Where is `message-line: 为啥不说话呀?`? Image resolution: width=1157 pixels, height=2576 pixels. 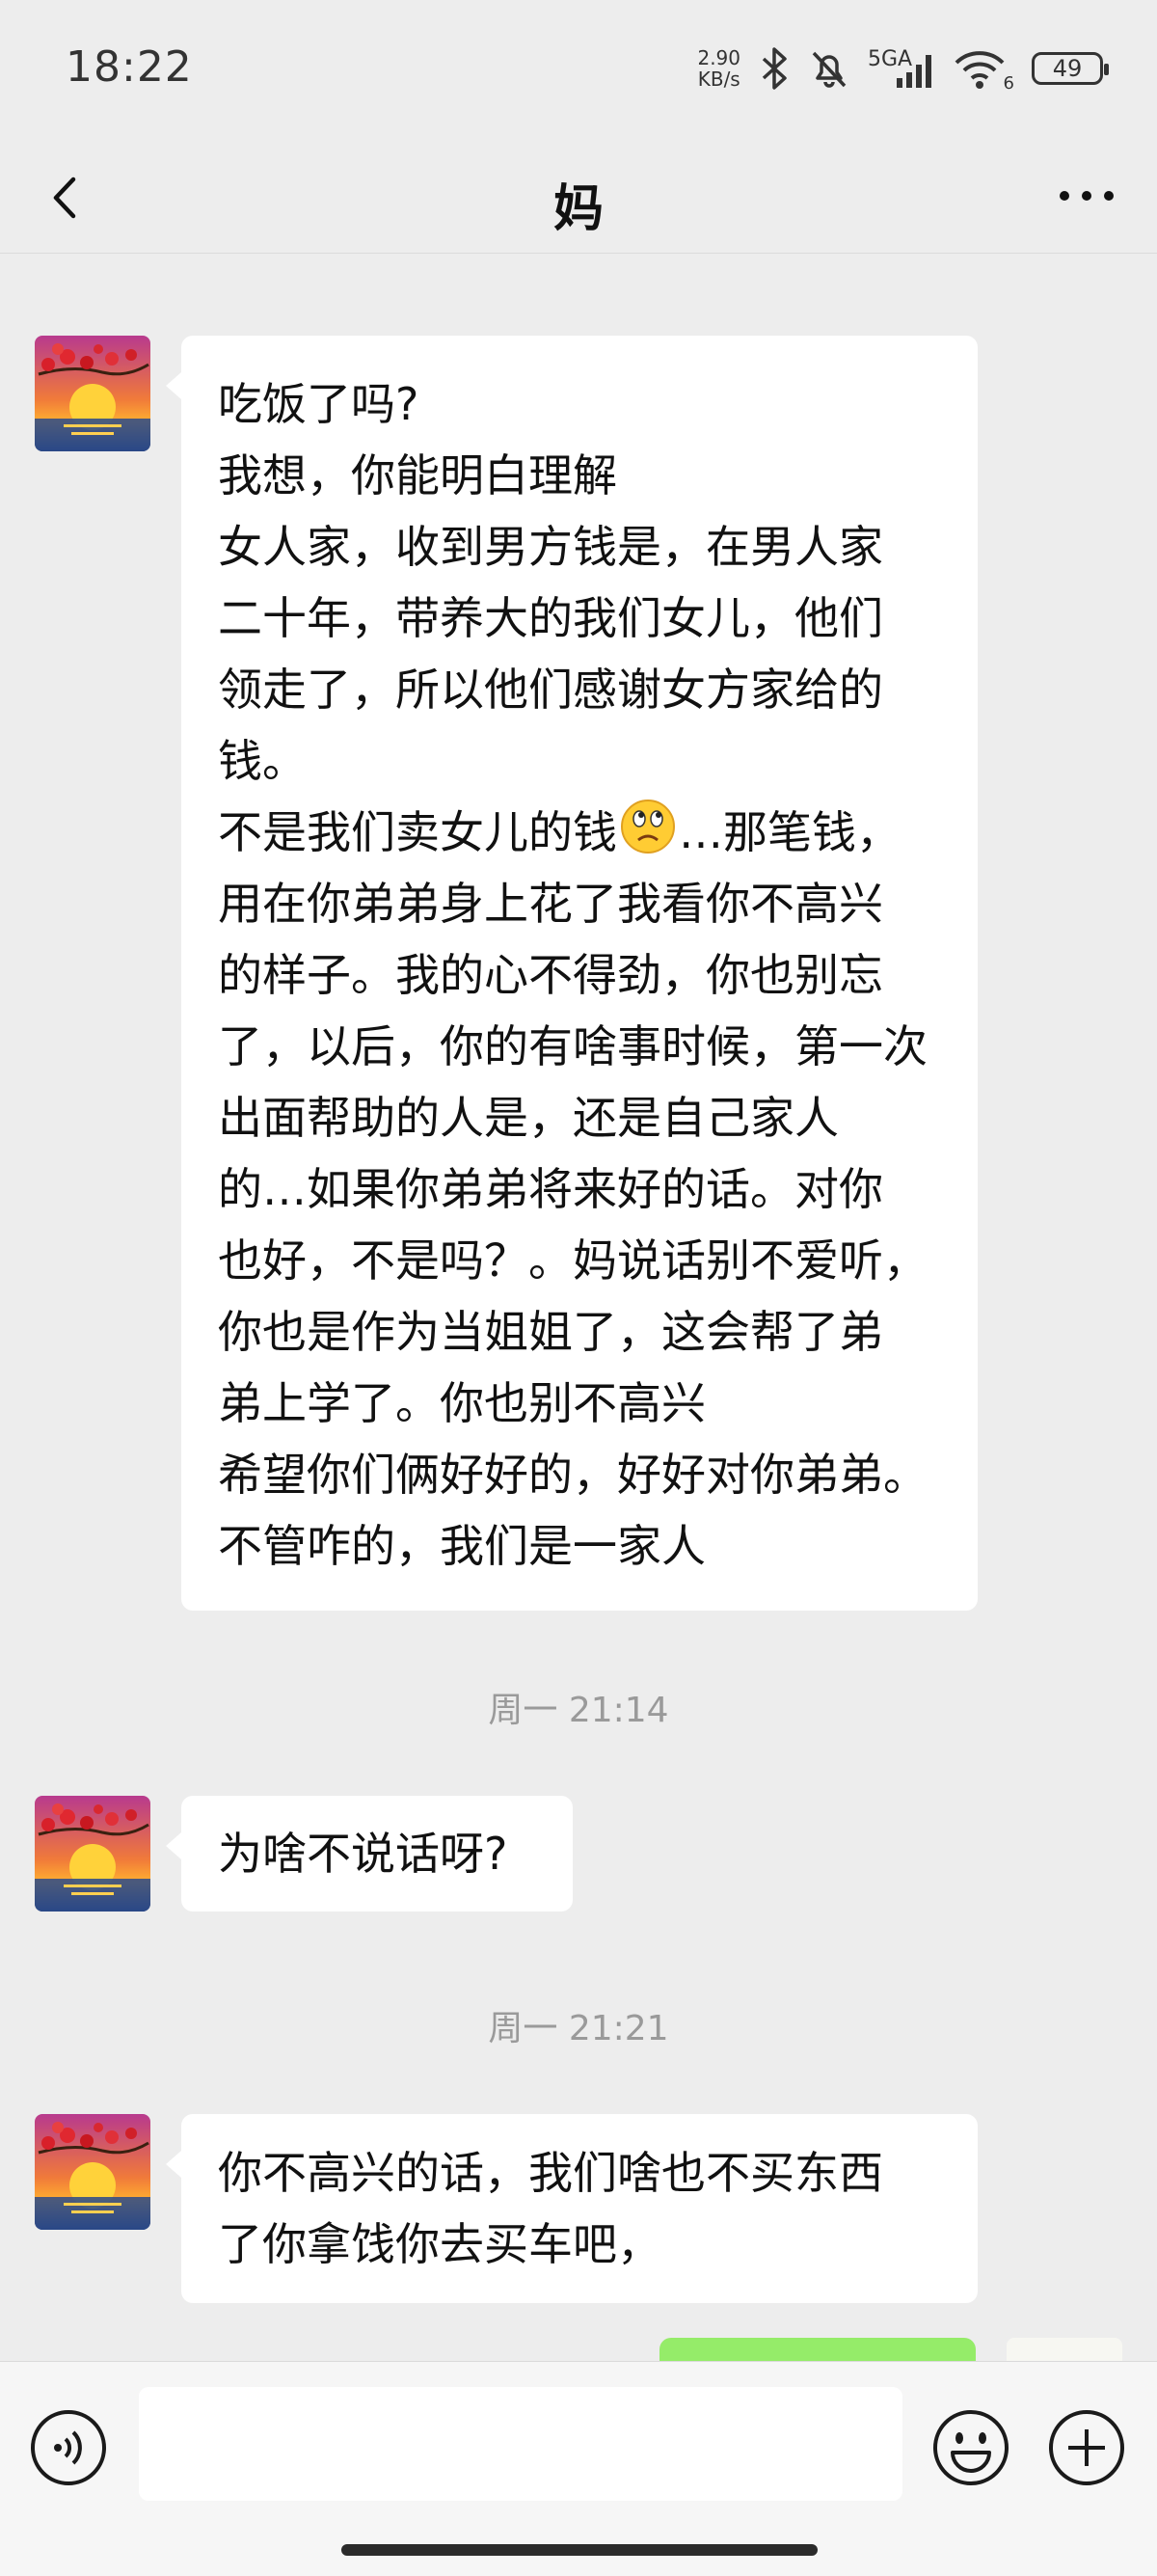
message-line: 为啥不说话呀? is located at coordinates (363, 1854).